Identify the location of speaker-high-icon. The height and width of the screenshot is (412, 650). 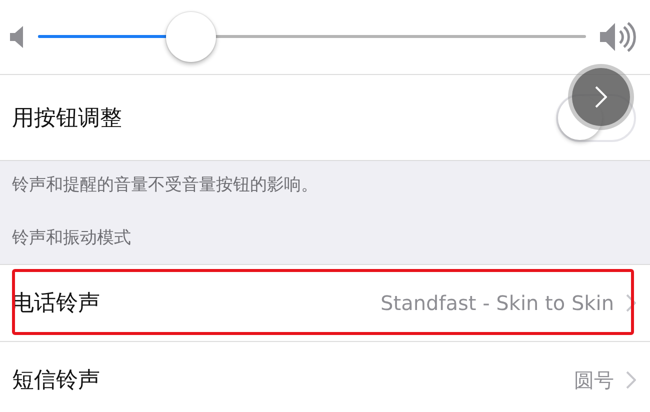
(618, 37).